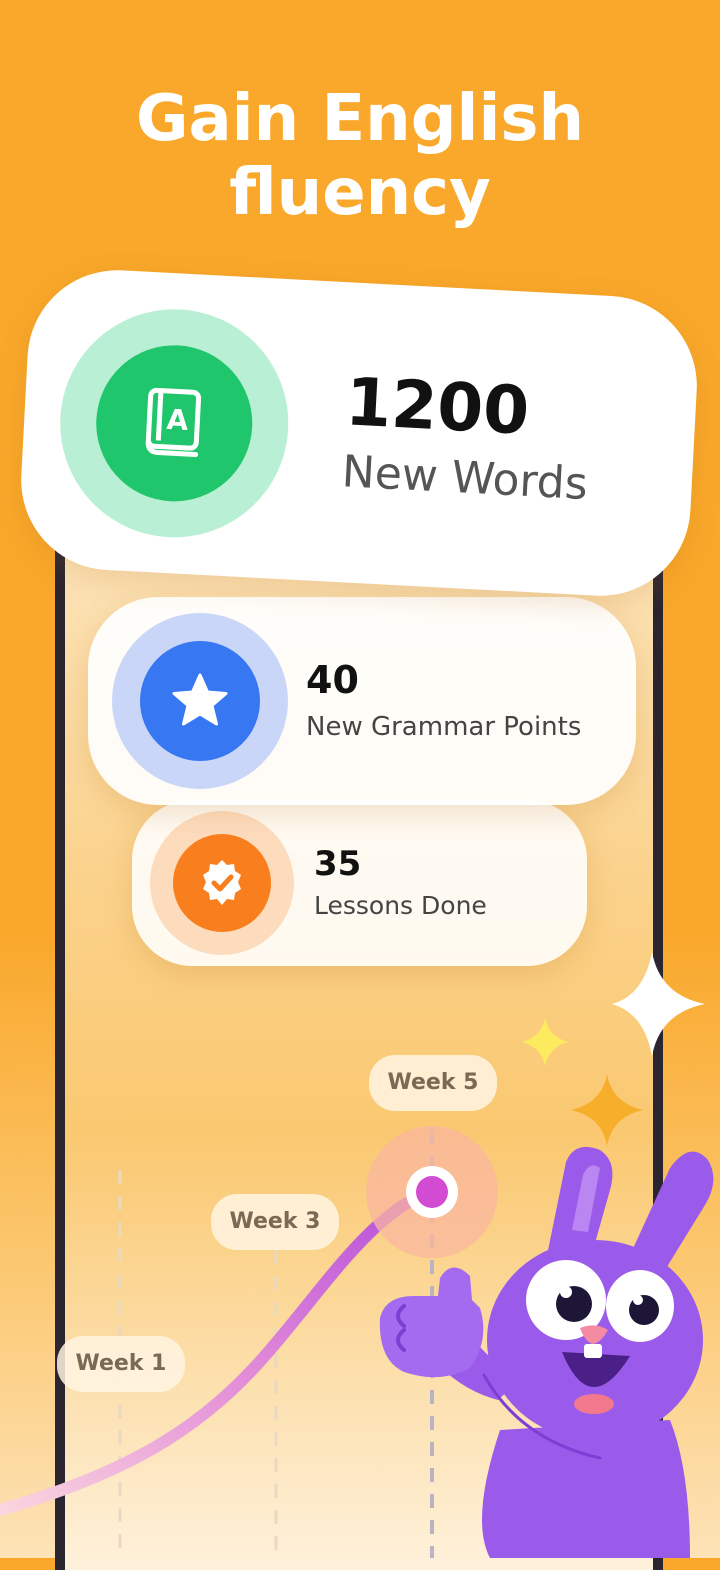 The height and width of the screenshot is (1570, 720). Describe the element at coordinates (360, 193) in the screenshot. I see `headline-line-2: fluency` at that location.